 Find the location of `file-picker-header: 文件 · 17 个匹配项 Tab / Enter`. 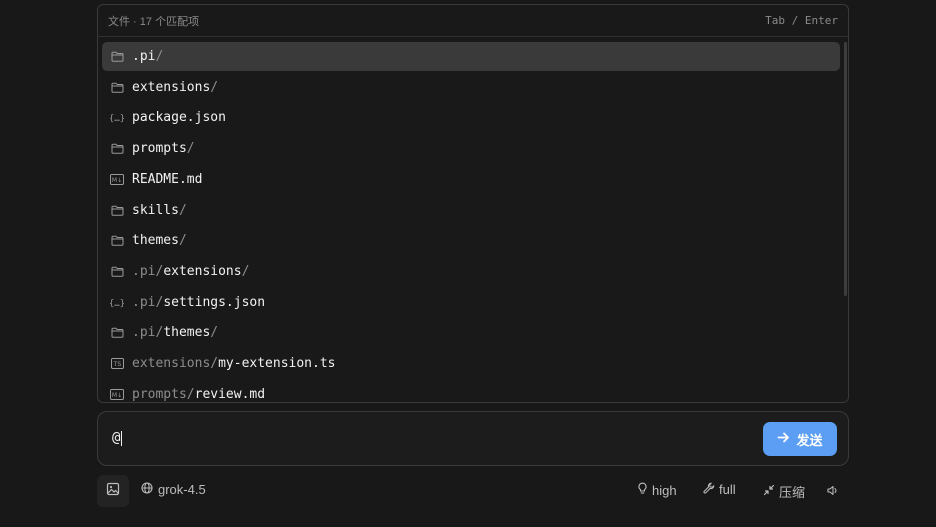

file-picker-header: 文件 · 17 个匹配项 Tab / Enter is located at coordinates (473, 21).